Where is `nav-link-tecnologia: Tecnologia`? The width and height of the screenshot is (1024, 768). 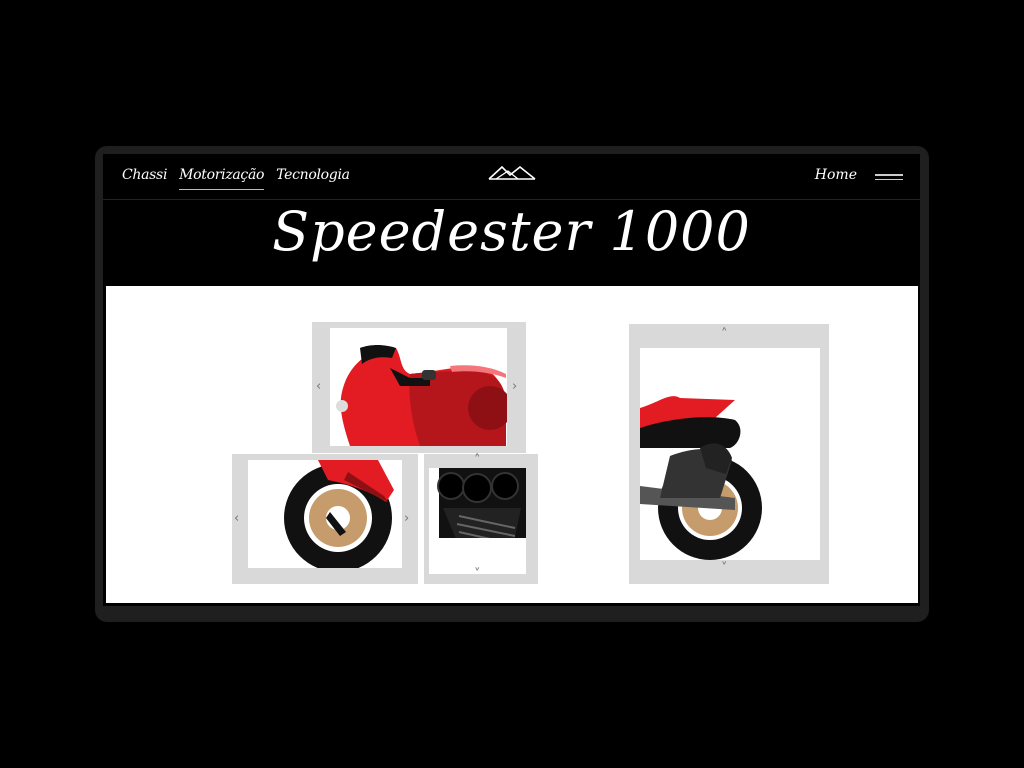
nav-link-tecnologia: Tecnologia is located at coordinates (313, 178).